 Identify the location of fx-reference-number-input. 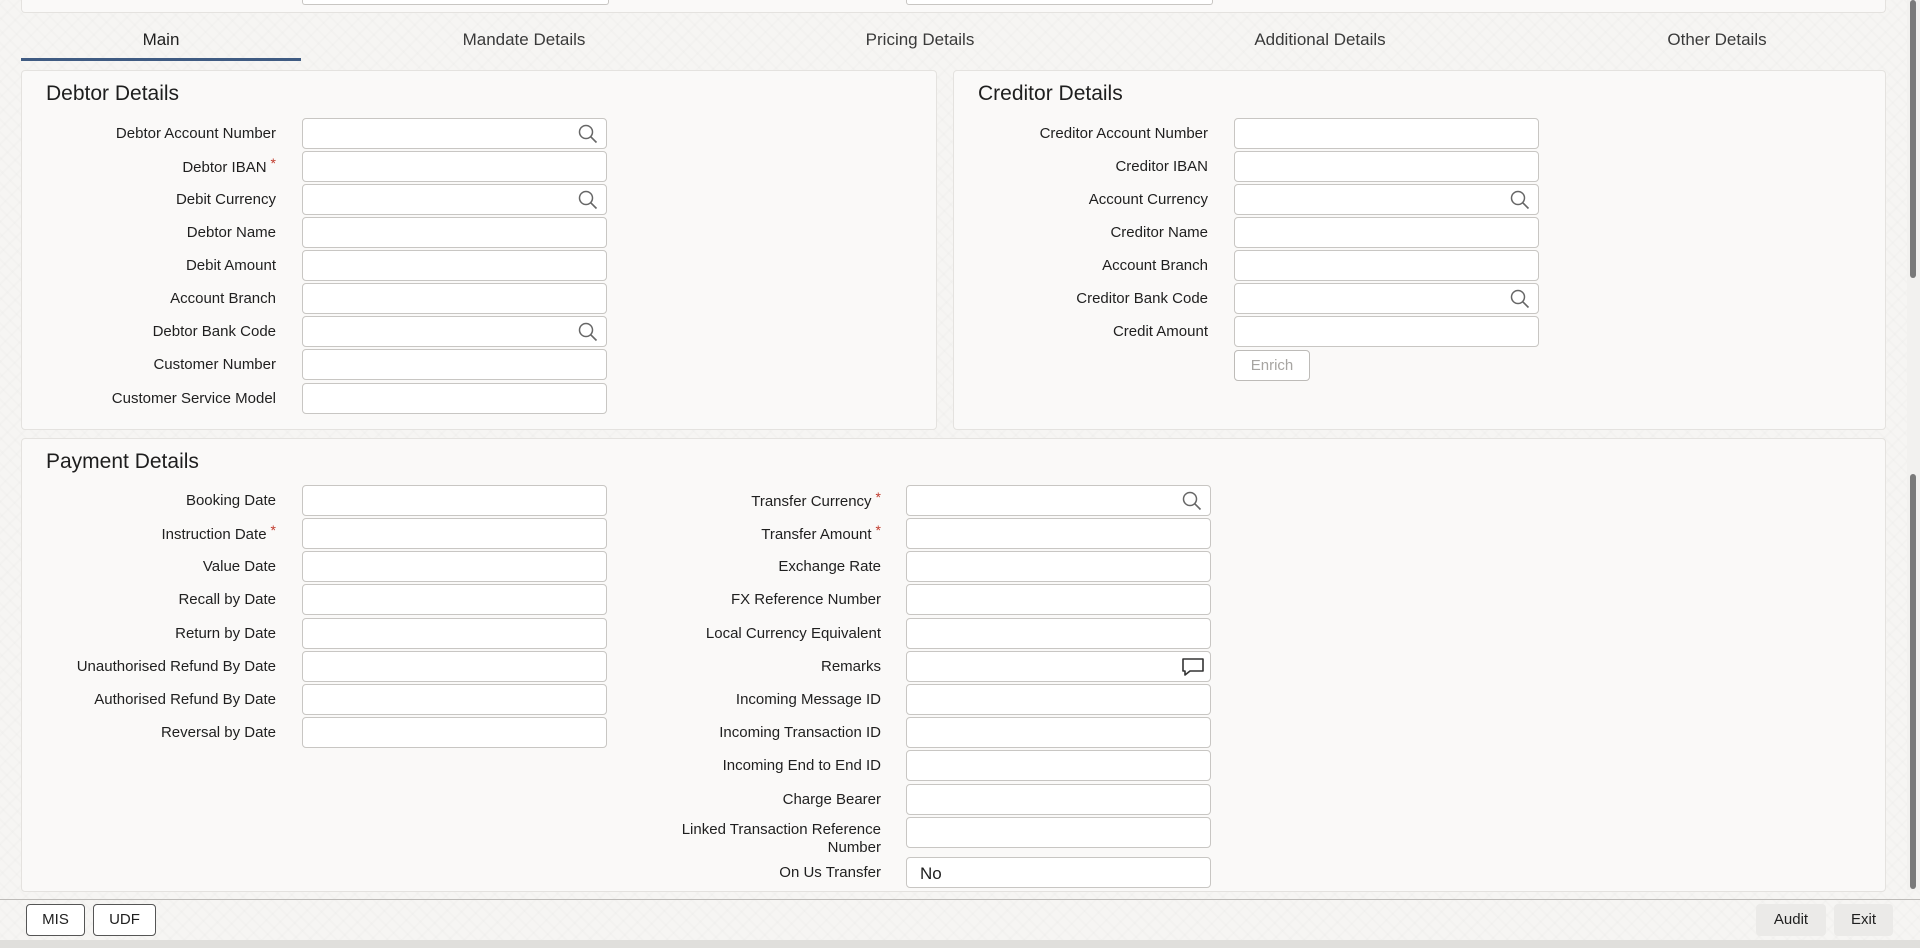
(1058, 599).